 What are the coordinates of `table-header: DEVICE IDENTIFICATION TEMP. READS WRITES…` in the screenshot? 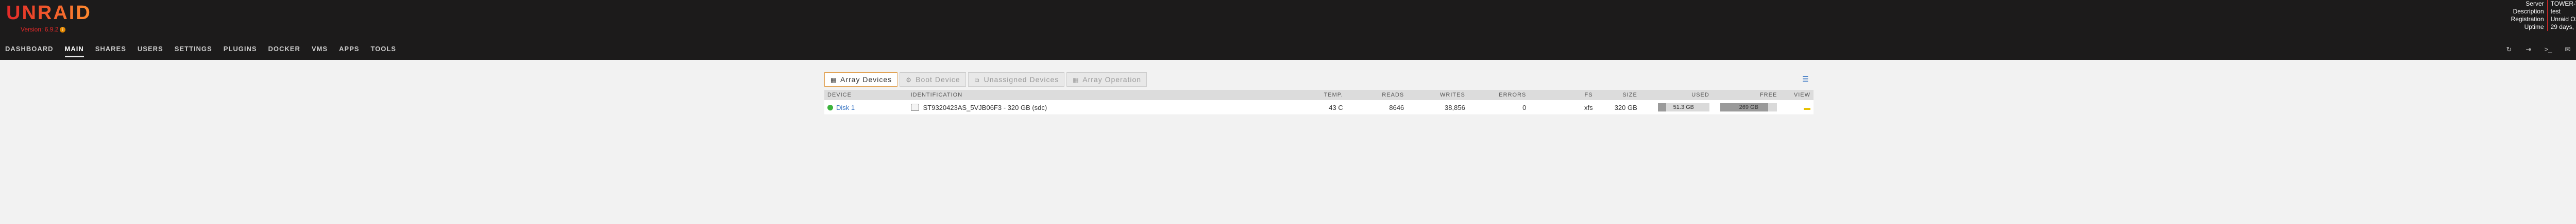 It's located at (1319, 95).